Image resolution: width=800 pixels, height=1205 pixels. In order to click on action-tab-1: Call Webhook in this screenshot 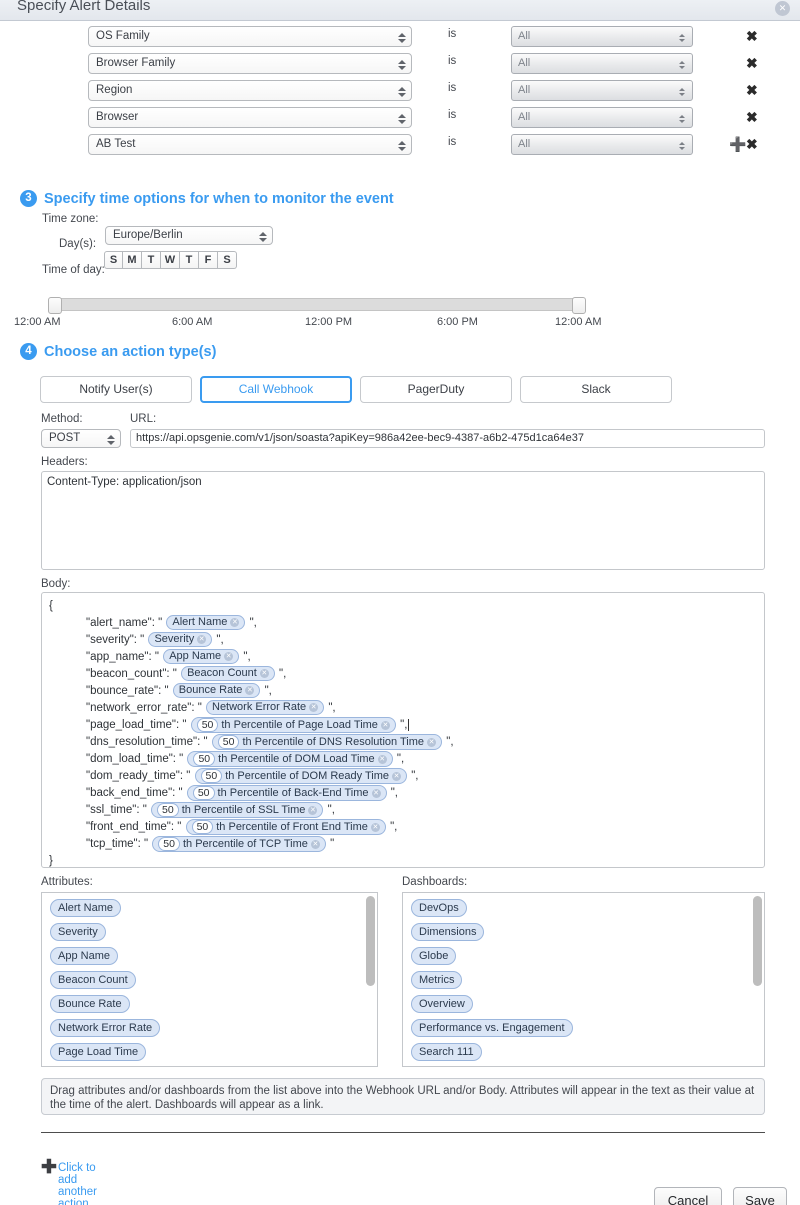, I will do `click(276, 389)`.